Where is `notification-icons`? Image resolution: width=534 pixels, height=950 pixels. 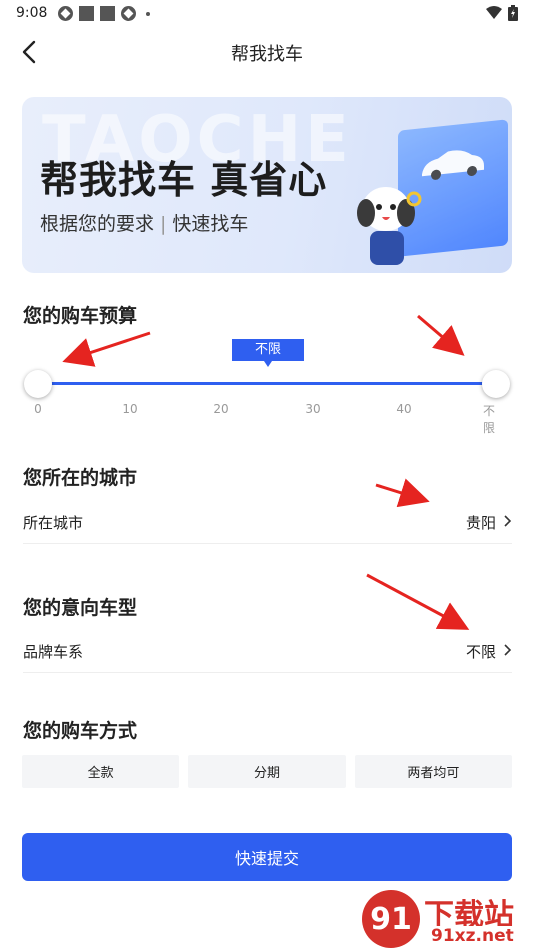
notification-icons is located at coordinates (104, 13).